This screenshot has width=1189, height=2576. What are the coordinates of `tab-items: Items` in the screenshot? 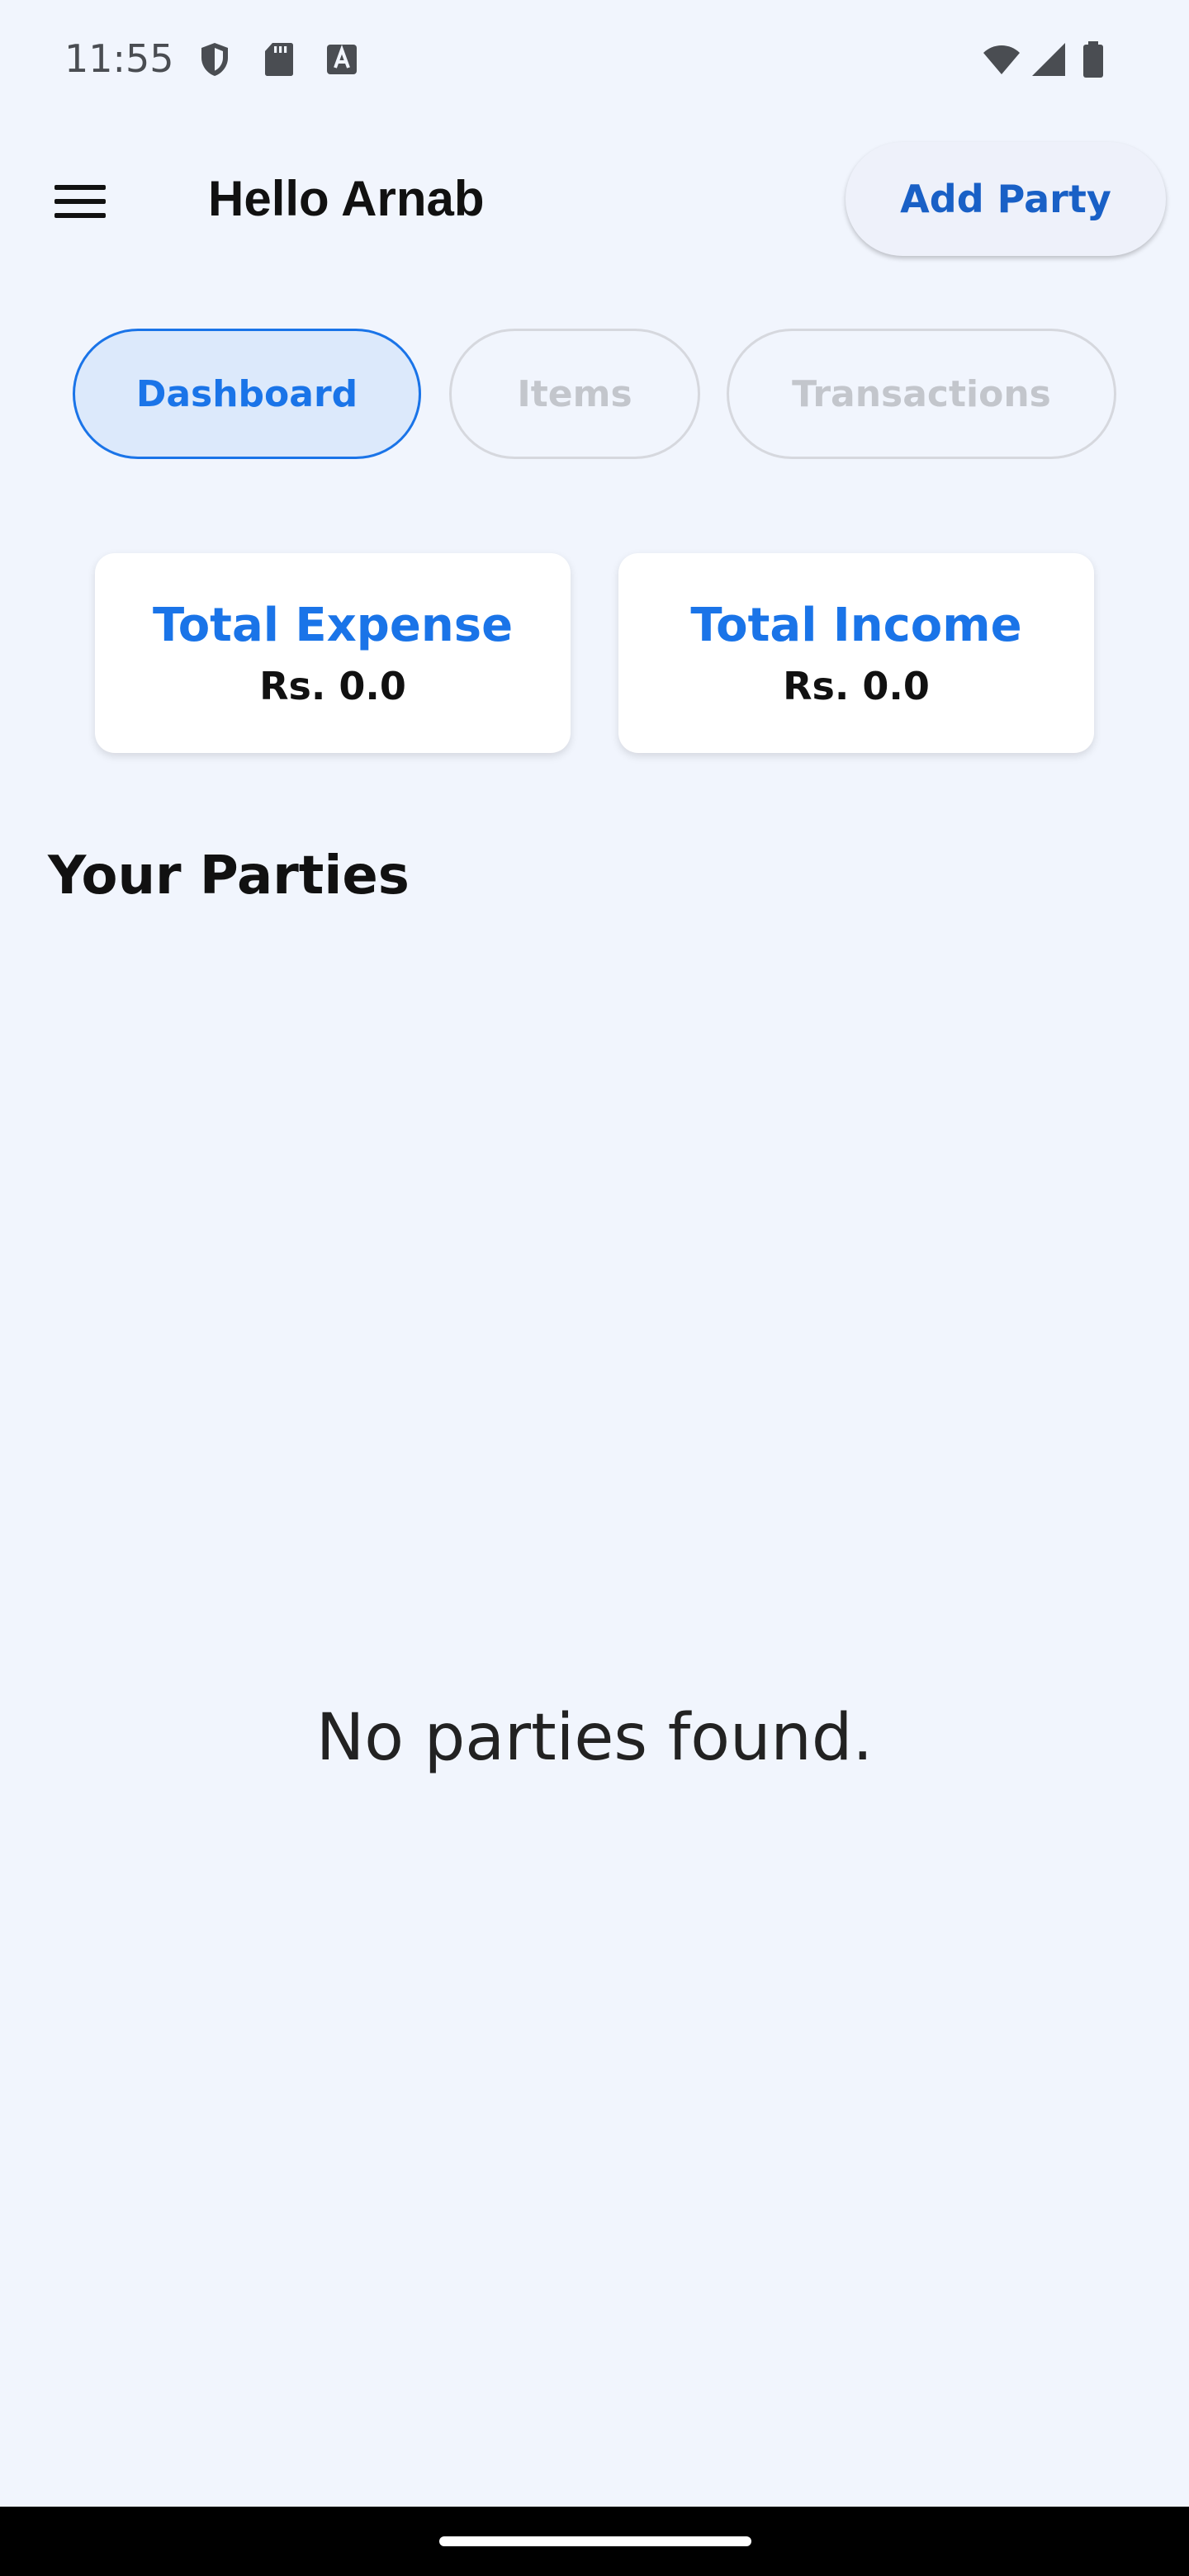 It's located at (574, 394).